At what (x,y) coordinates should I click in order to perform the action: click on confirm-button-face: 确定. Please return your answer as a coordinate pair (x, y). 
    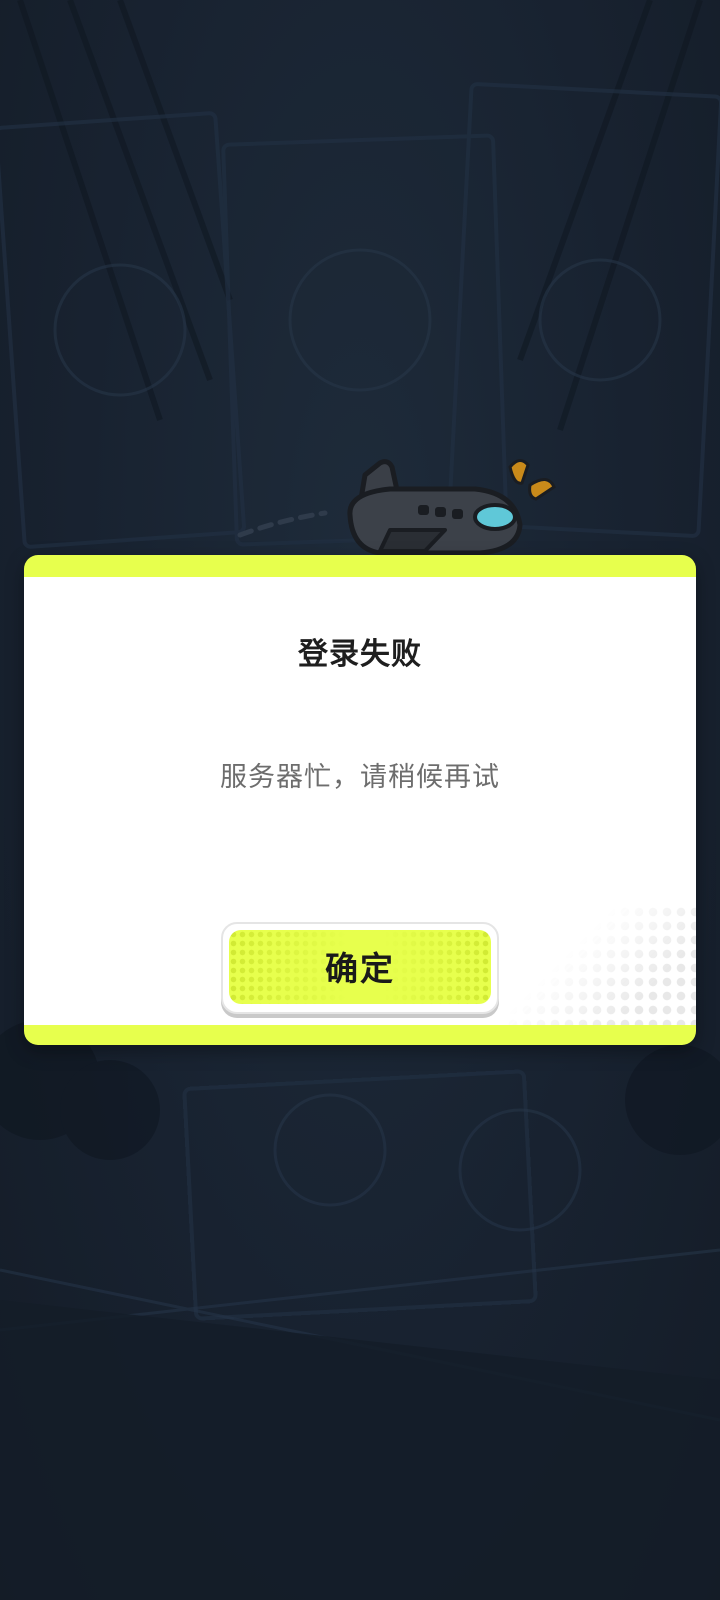
    Looking at the image, I should click on (360, 967).